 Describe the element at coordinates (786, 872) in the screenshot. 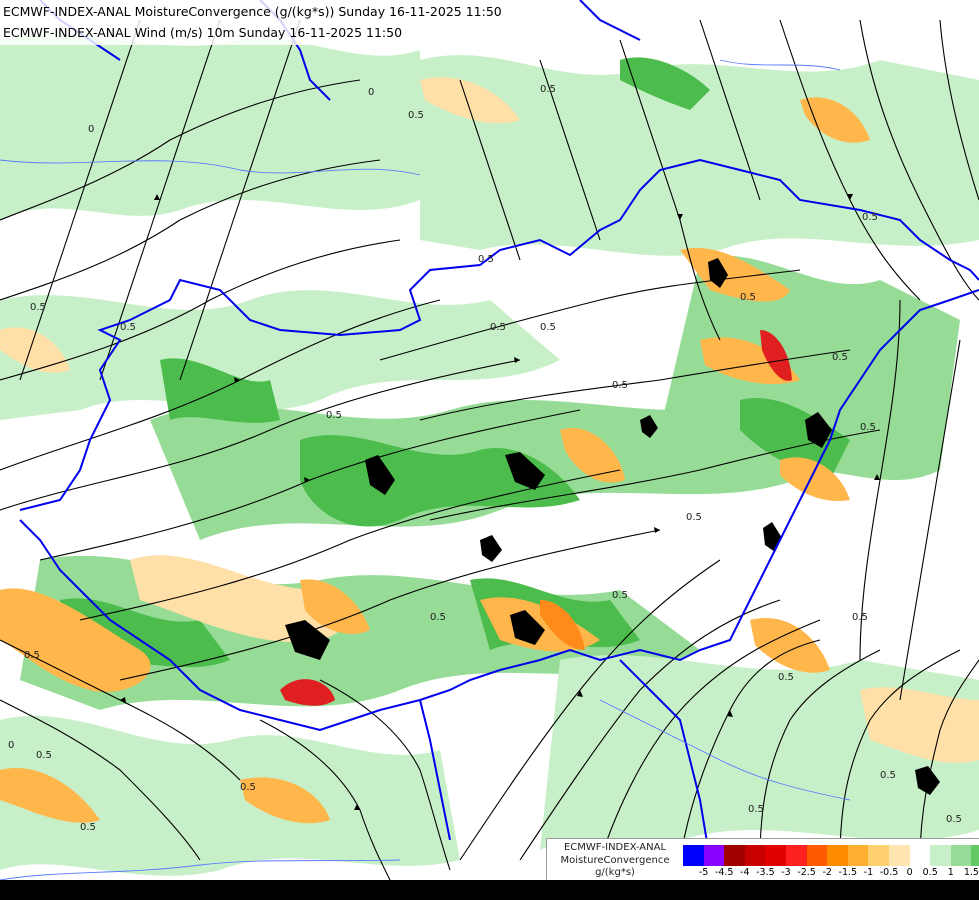

I see `legend-tick: -3` at that location.